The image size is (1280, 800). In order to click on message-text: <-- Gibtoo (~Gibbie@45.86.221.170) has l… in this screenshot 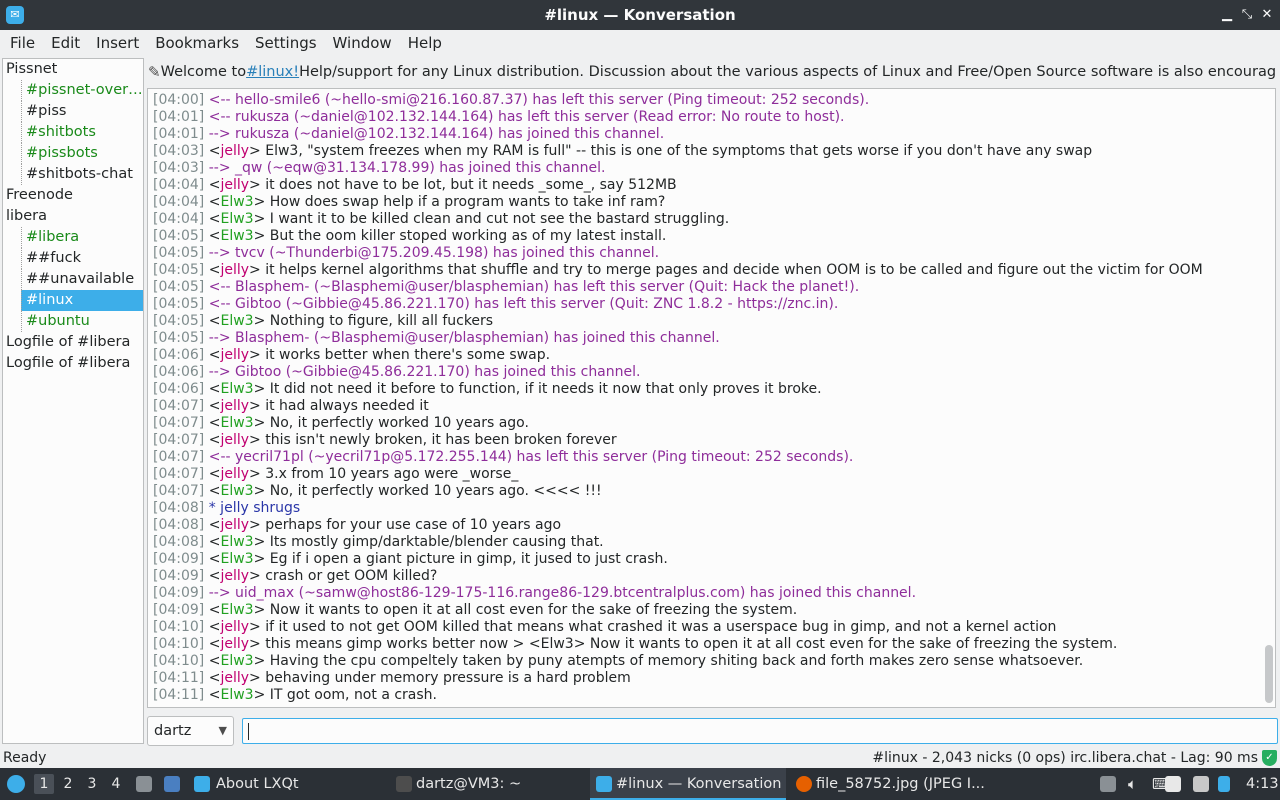, I will do `click(523, 304)`.